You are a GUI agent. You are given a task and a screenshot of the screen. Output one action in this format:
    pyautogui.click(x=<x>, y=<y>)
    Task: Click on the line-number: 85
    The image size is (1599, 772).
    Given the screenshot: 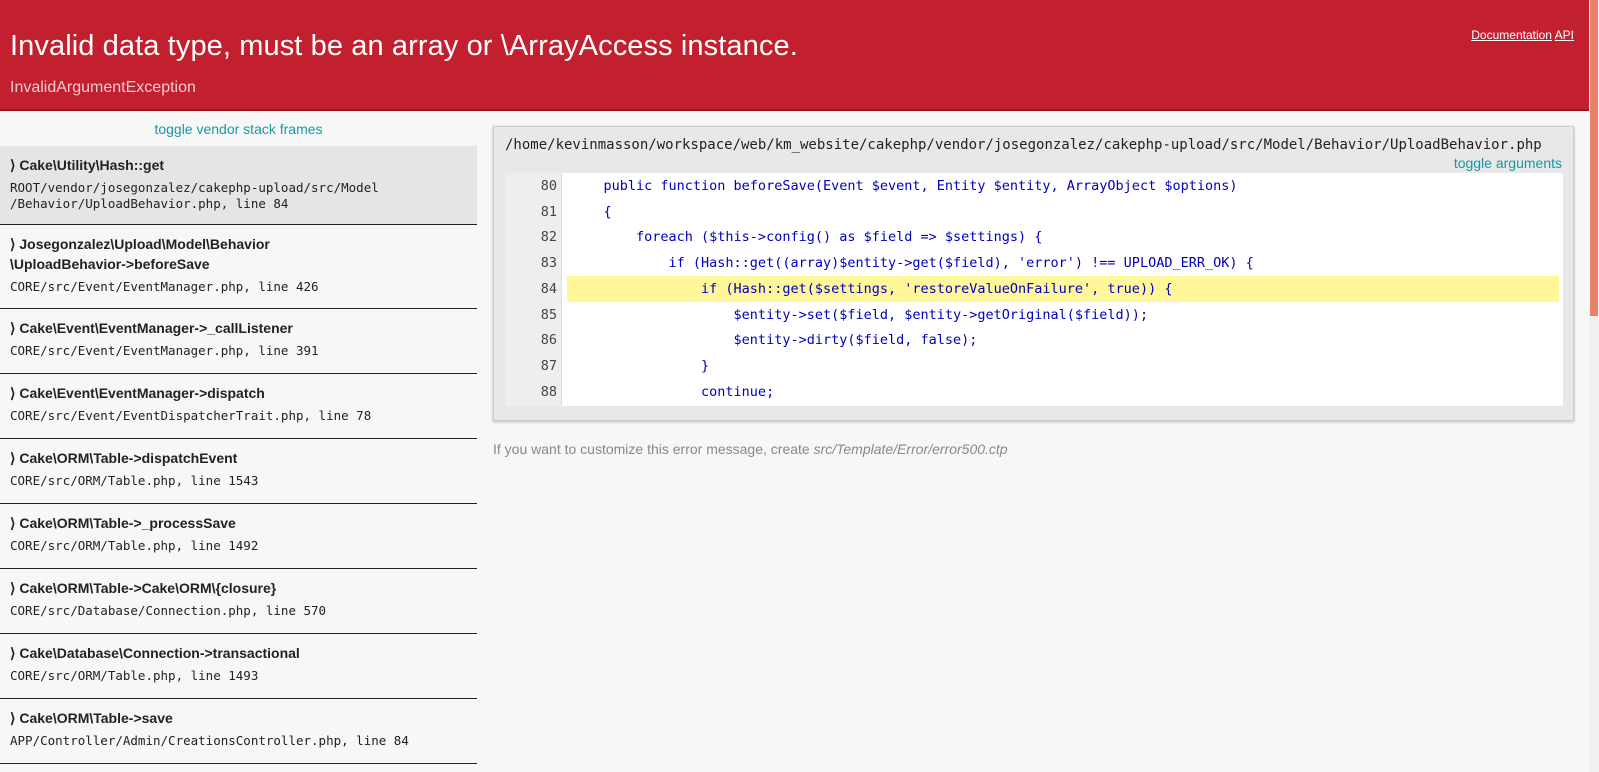 What is the action you would take?
    pyautogui.click(x=548, y=314)
    